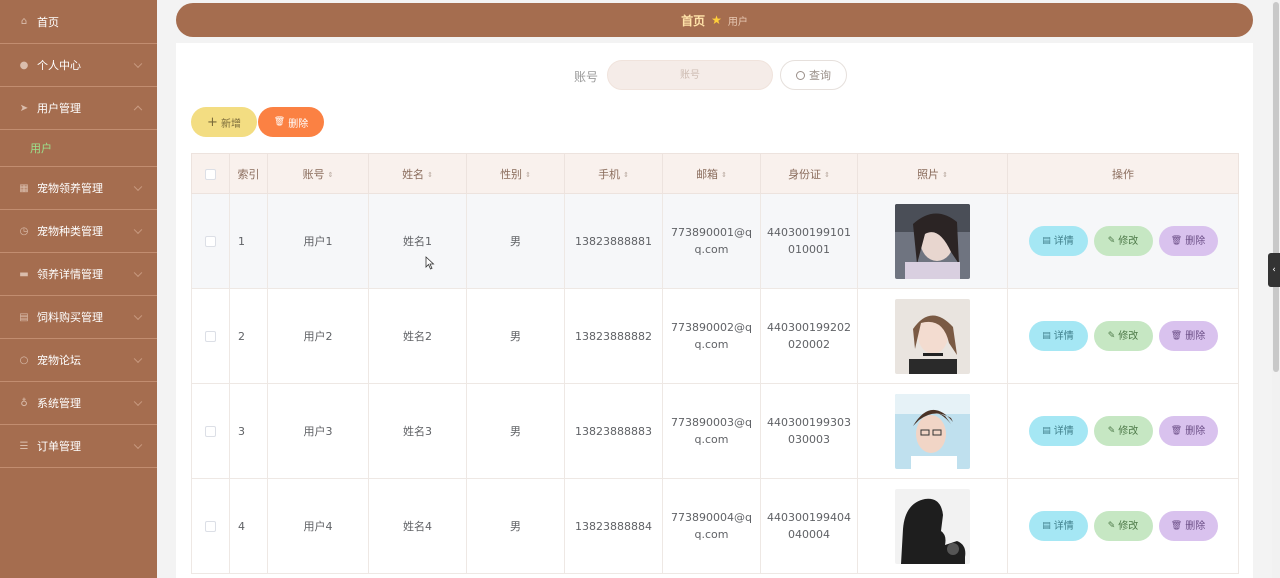 The image size is (1280, 578). I want to click on sidebar-item-personal-center: ● 个人中心, so click(78, 65).